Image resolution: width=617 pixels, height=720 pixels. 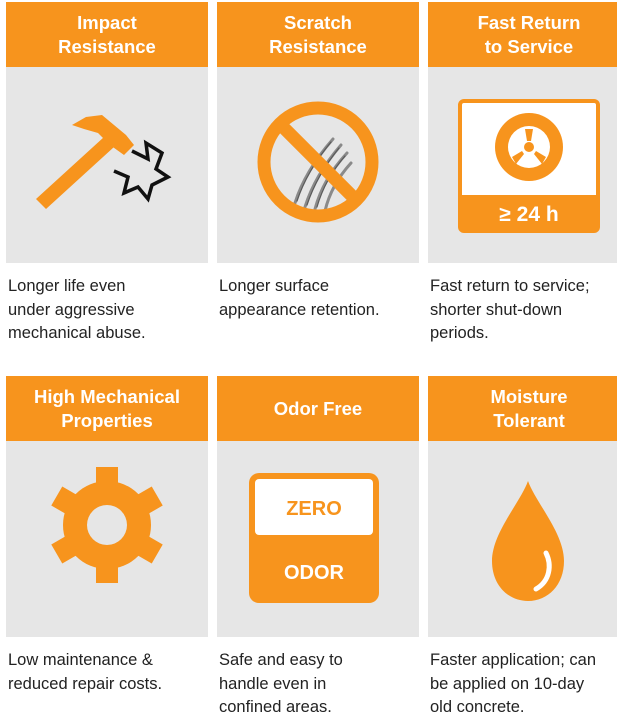 What do you see at coordinates (299, 298) in the screenshot?
I see `feature-description: Longer surface appearance retention.` at bounding box center [299, 298].